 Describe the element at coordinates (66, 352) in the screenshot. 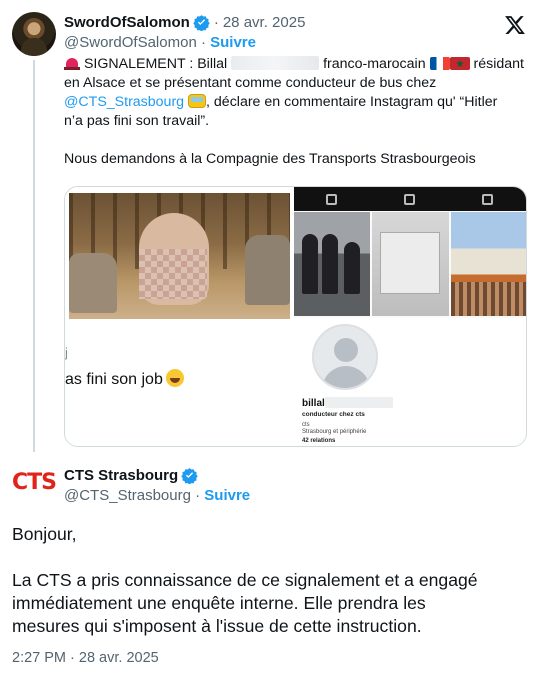

I see `comment-prefix: j` at that location.